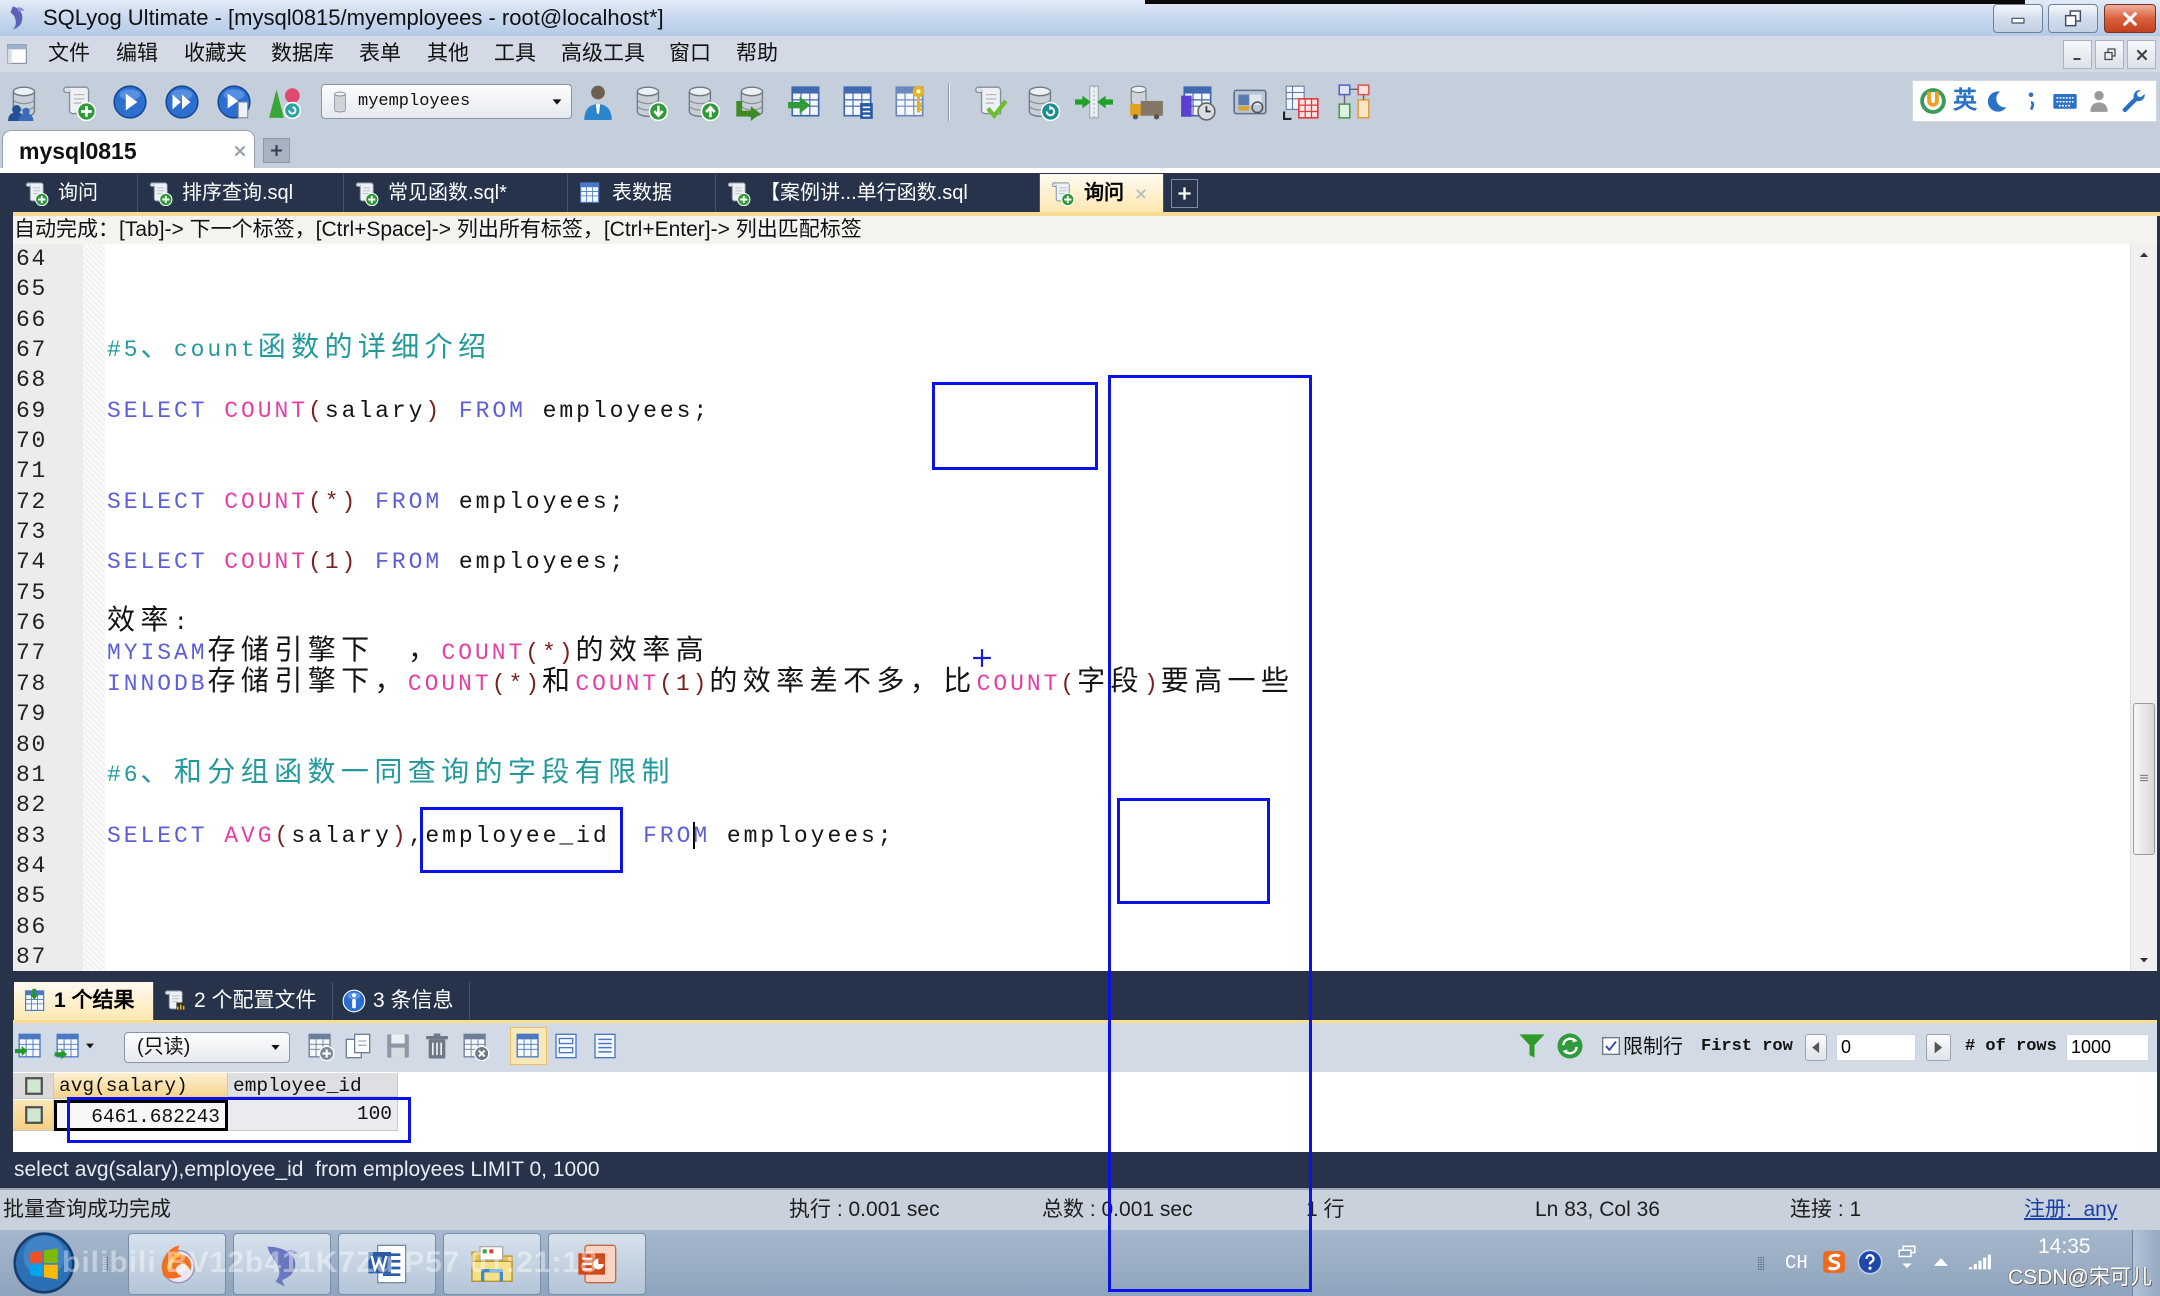 The height and width of the screenshot is (1296, 2160). What do you see at coordinates (401, 1001) in the screenshot?
I see `tab-messages: 3 条信息` at bounding box center [401, 1001].